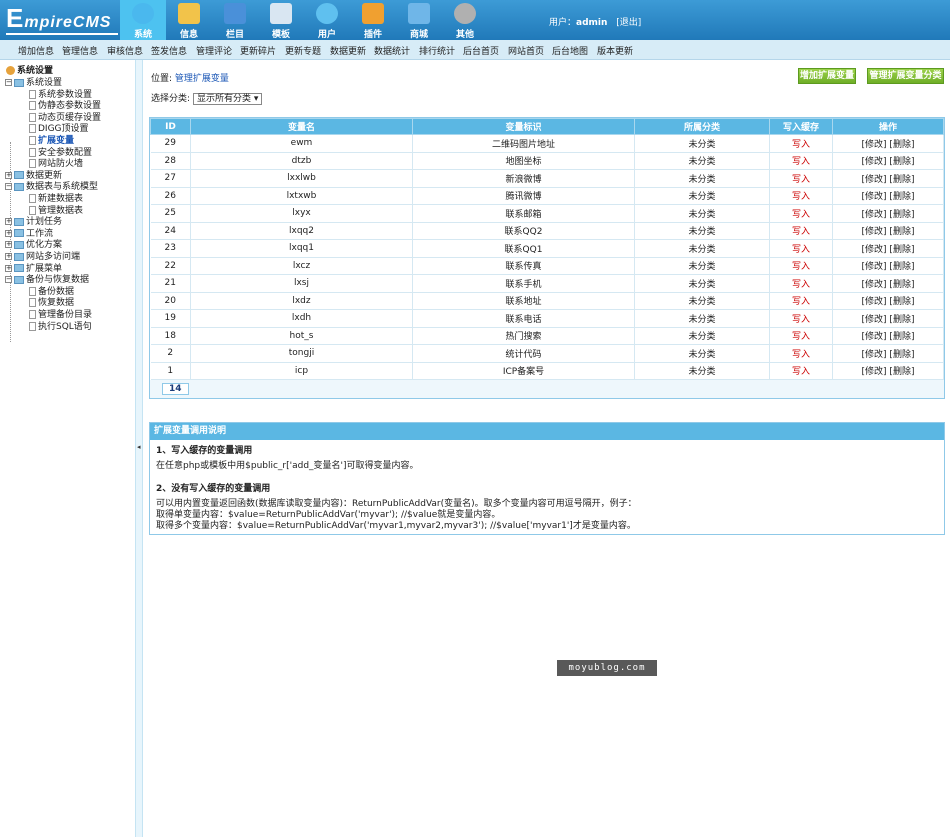 Image resolution: width=950 pixels, height=837 pixels. I want to click on sidebar-item: 管理数据表, so click(56, 211).